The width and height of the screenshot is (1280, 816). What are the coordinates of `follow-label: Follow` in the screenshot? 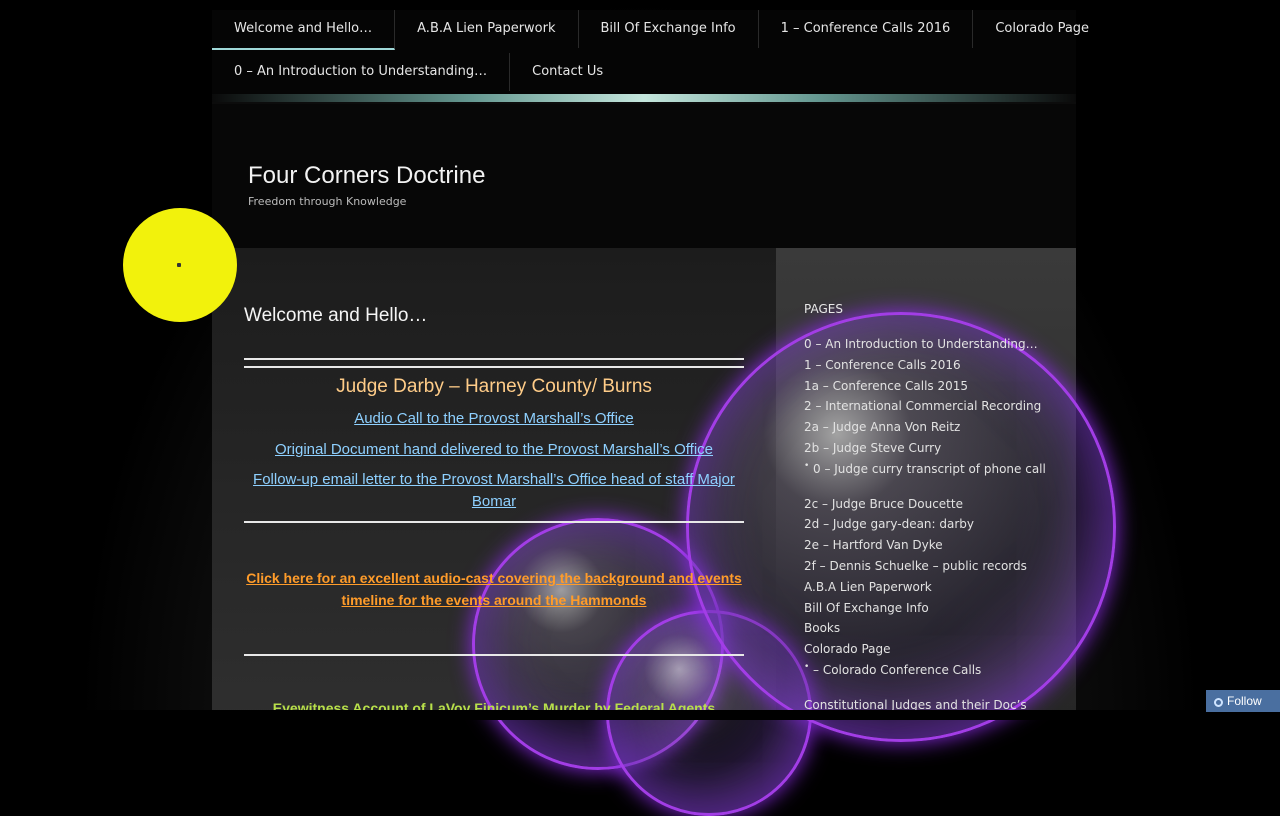 It's located at (1244, 701).